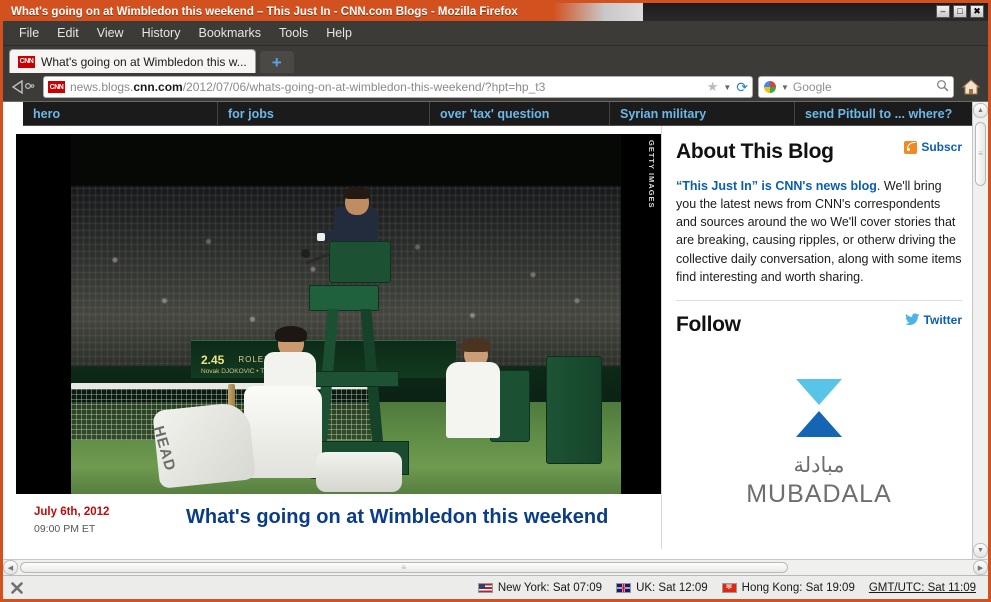 The width and height of the screenshot is (991, 602). Describe the element at coordinates (942, 87) in the screenshot. I see `search-icon` at that location.